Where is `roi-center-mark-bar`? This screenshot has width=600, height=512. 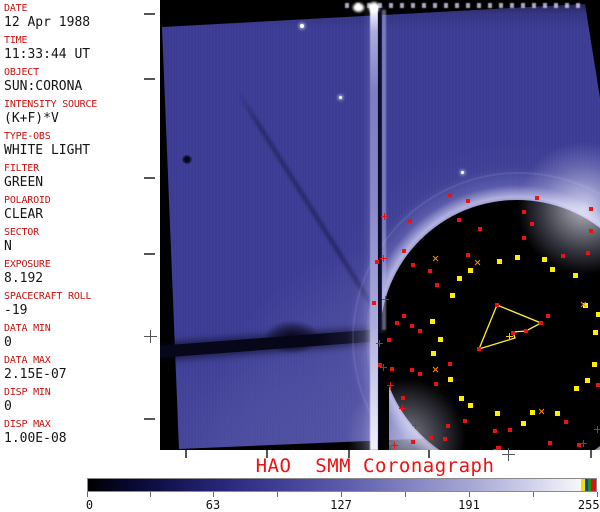
roi-center-mark-bar is located at coordinates (509, 336).